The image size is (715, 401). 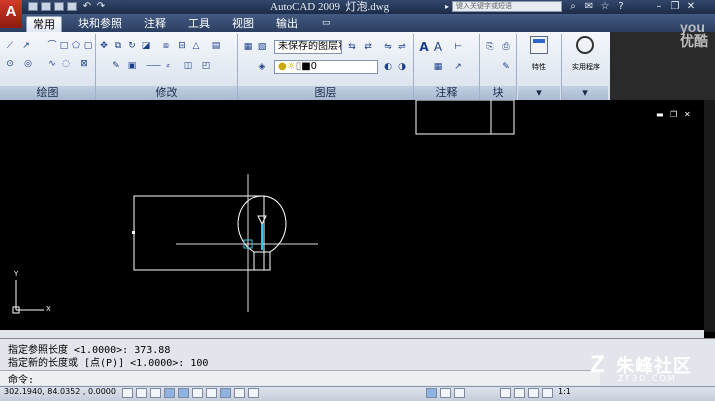 What do you see at coordinates (458, 67) in the screenshot?
I see `multileader-icon: ↗` at bounding box center [458, 67].